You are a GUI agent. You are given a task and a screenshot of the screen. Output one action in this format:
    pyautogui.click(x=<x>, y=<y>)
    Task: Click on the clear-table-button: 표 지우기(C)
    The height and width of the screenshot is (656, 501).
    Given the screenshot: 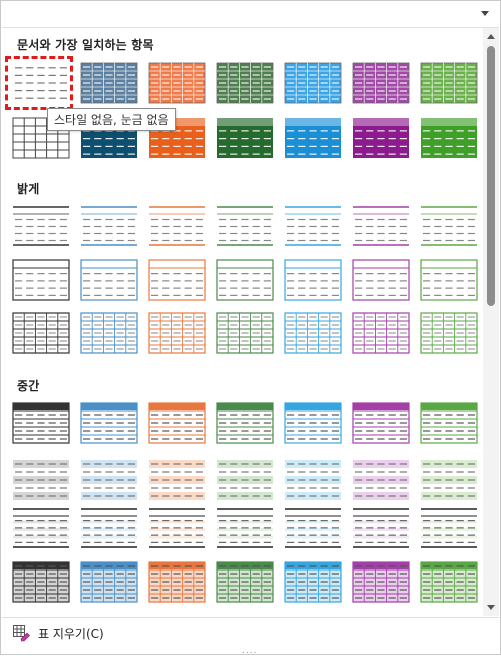 What is the action you would take?
    pyautogui.click(x=58, y=633)
    